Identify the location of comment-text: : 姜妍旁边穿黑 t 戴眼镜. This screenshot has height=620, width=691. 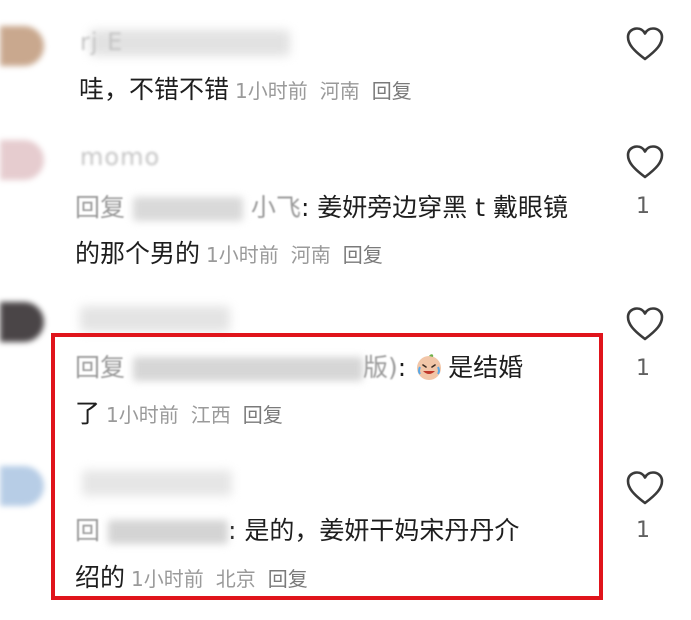
(434, 207).